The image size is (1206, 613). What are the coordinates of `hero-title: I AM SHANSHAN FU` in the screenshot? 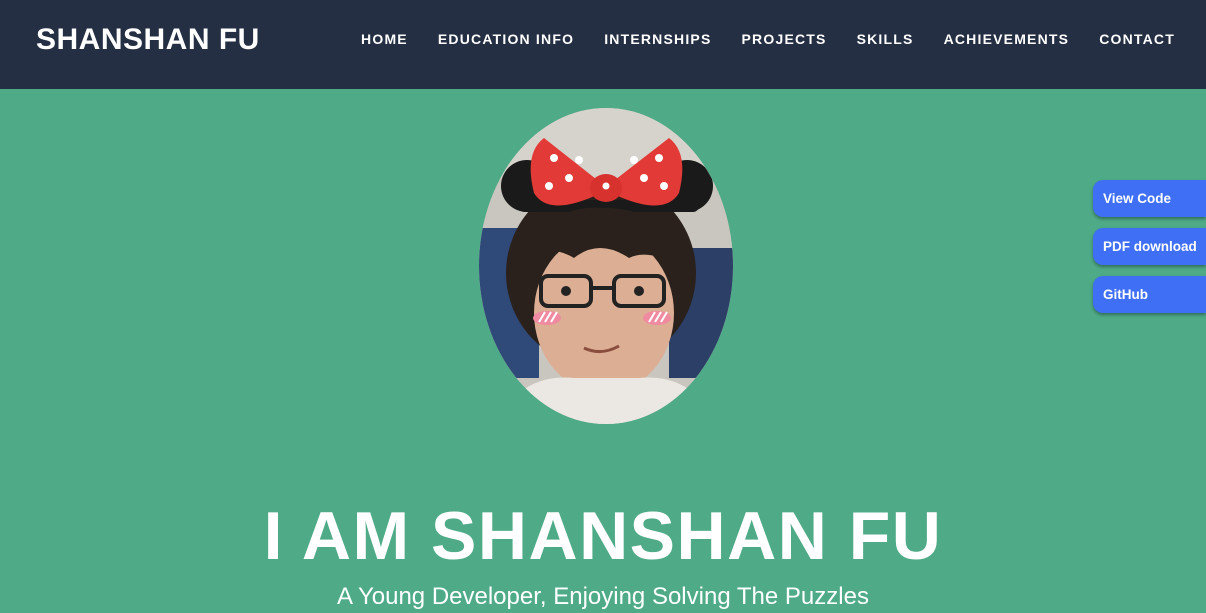 It's located at (603, 535).